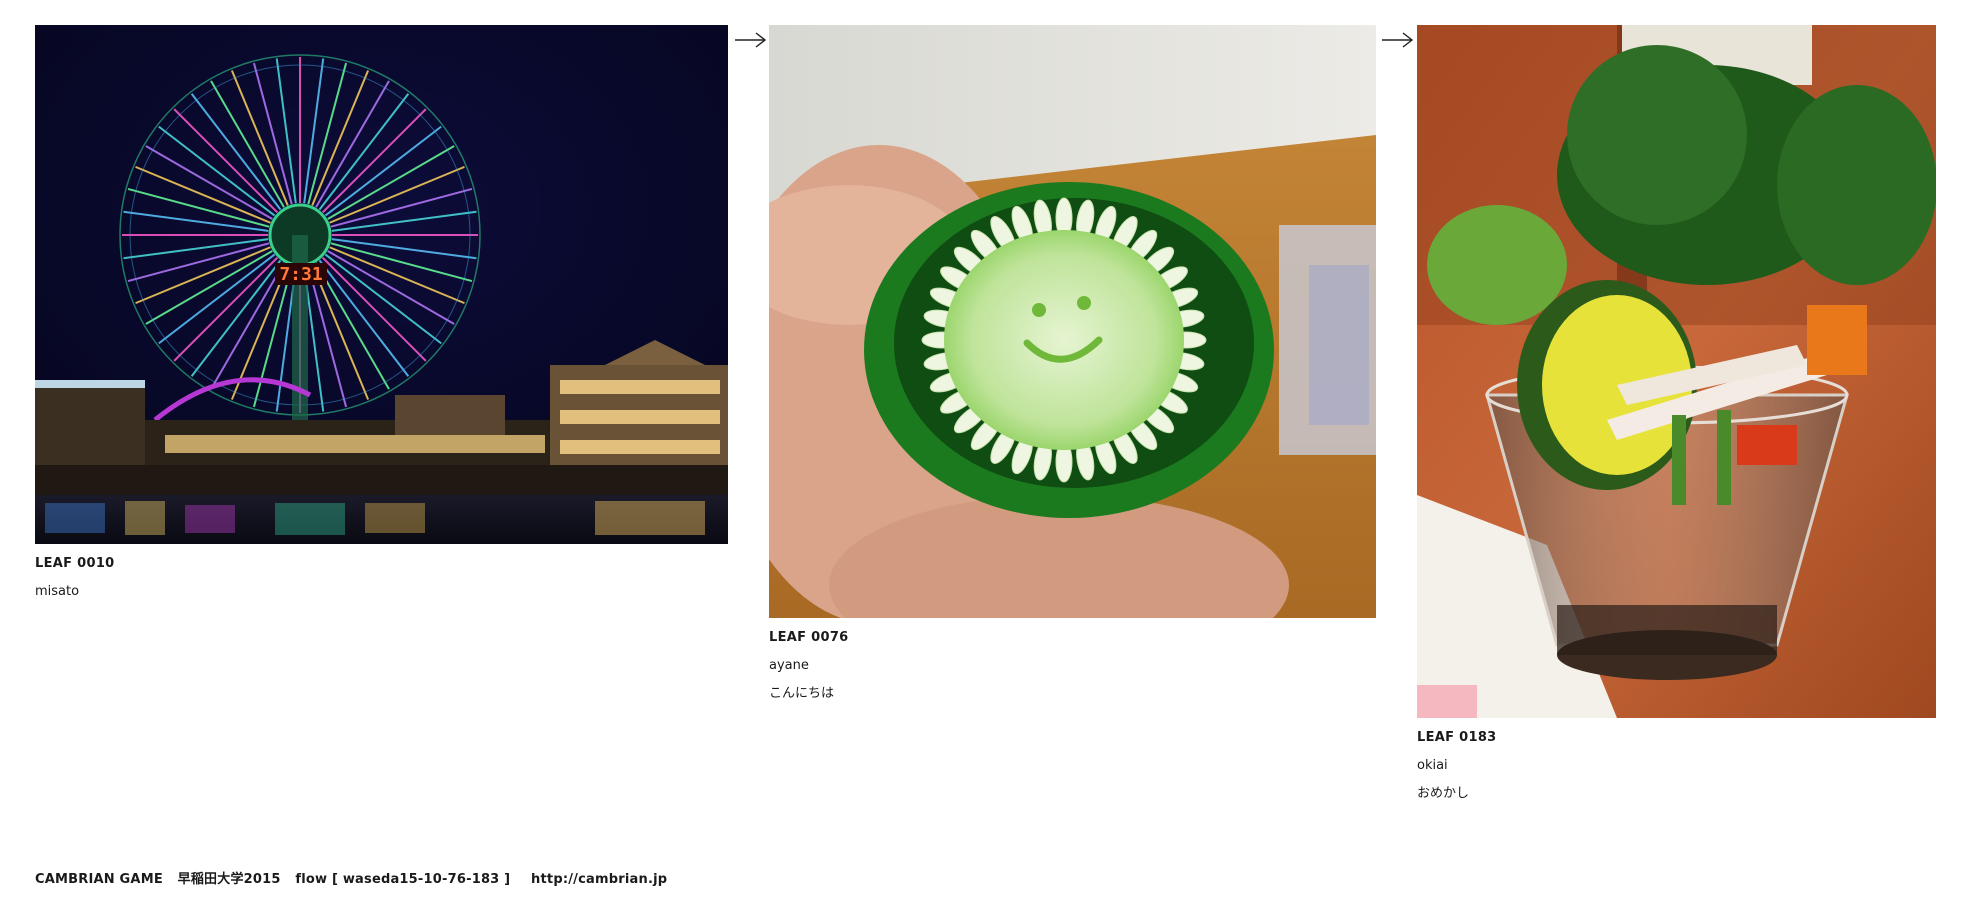  I want to click on footer-flow: flow [ waseda15-10-76-183 ], so click(403, 879).